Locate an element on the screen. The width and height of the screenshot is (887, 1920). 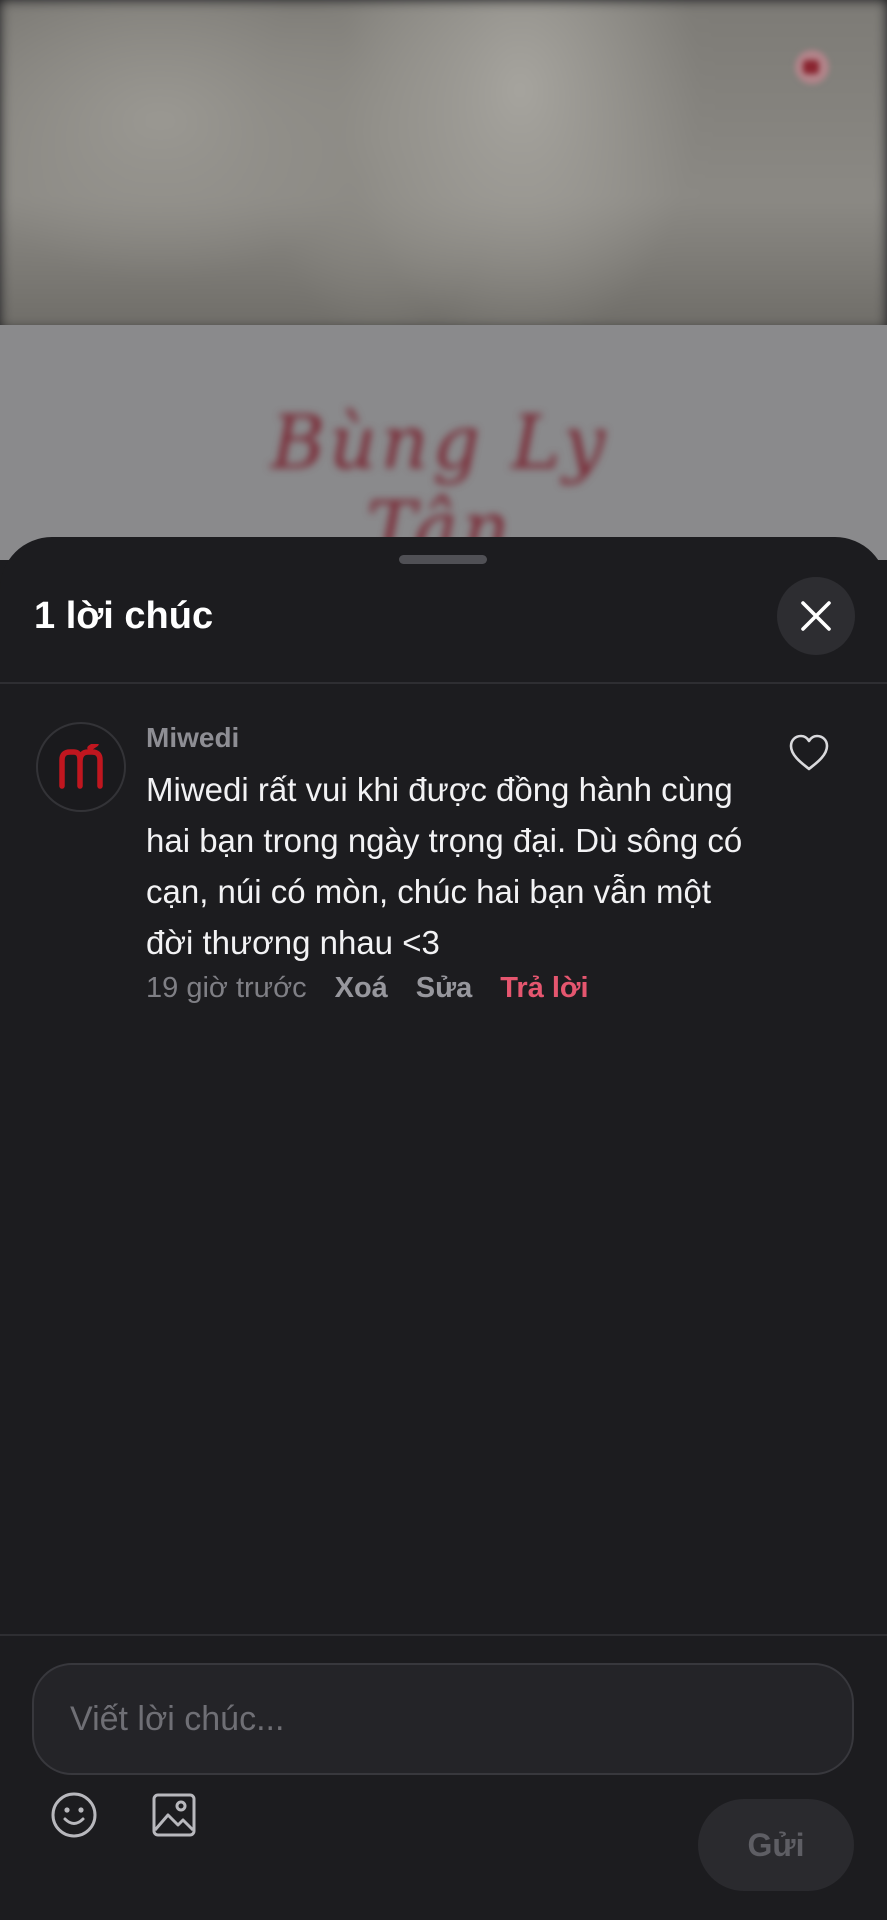
miwedi-logo is located at coordinates (81, 766).